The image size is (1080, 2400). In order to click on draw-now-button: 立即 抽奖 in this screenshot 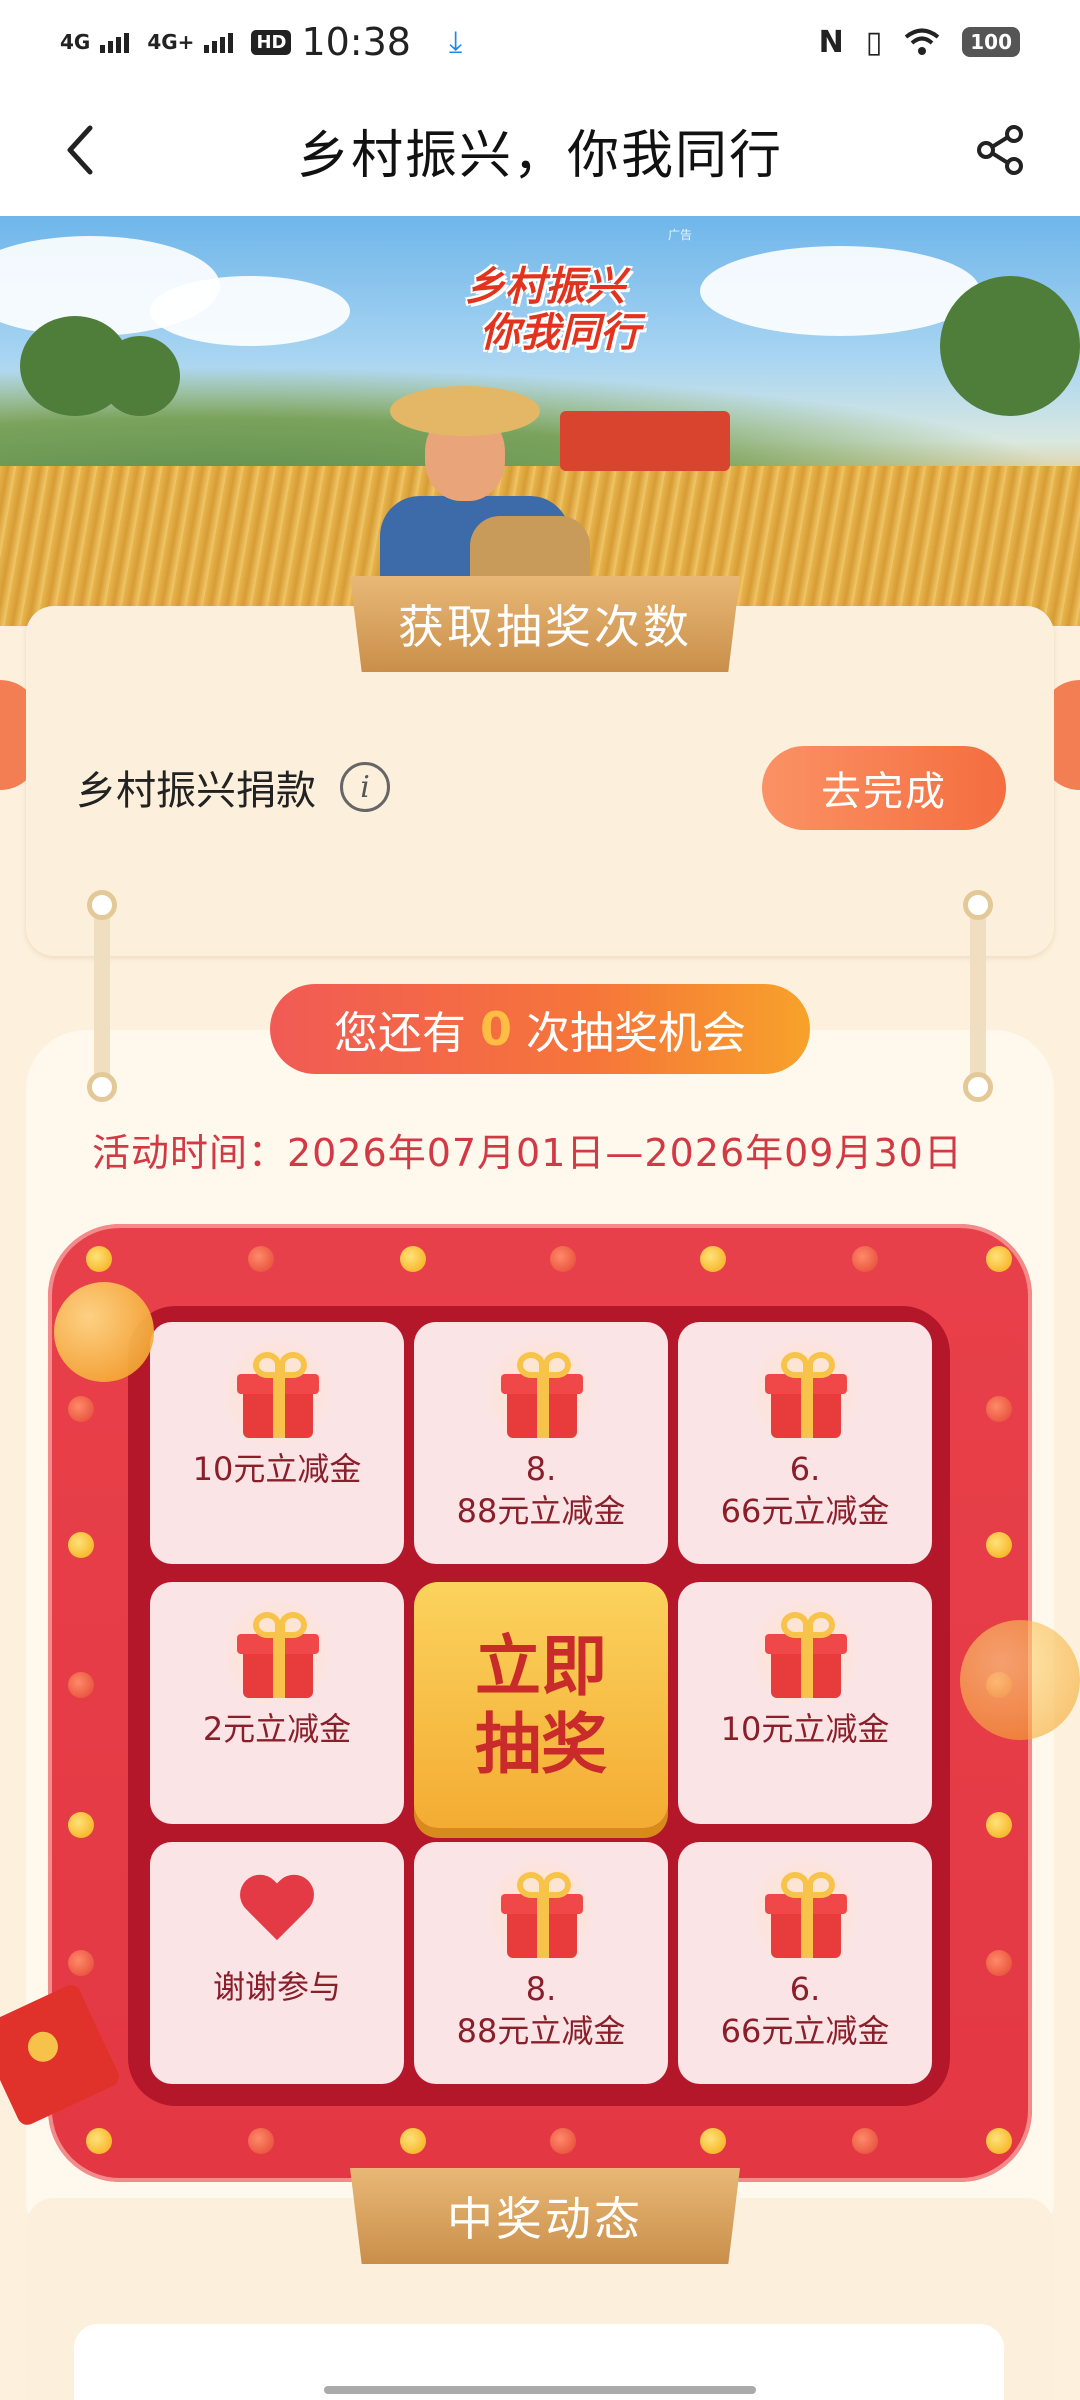, I will do `click(541, 1705)`.